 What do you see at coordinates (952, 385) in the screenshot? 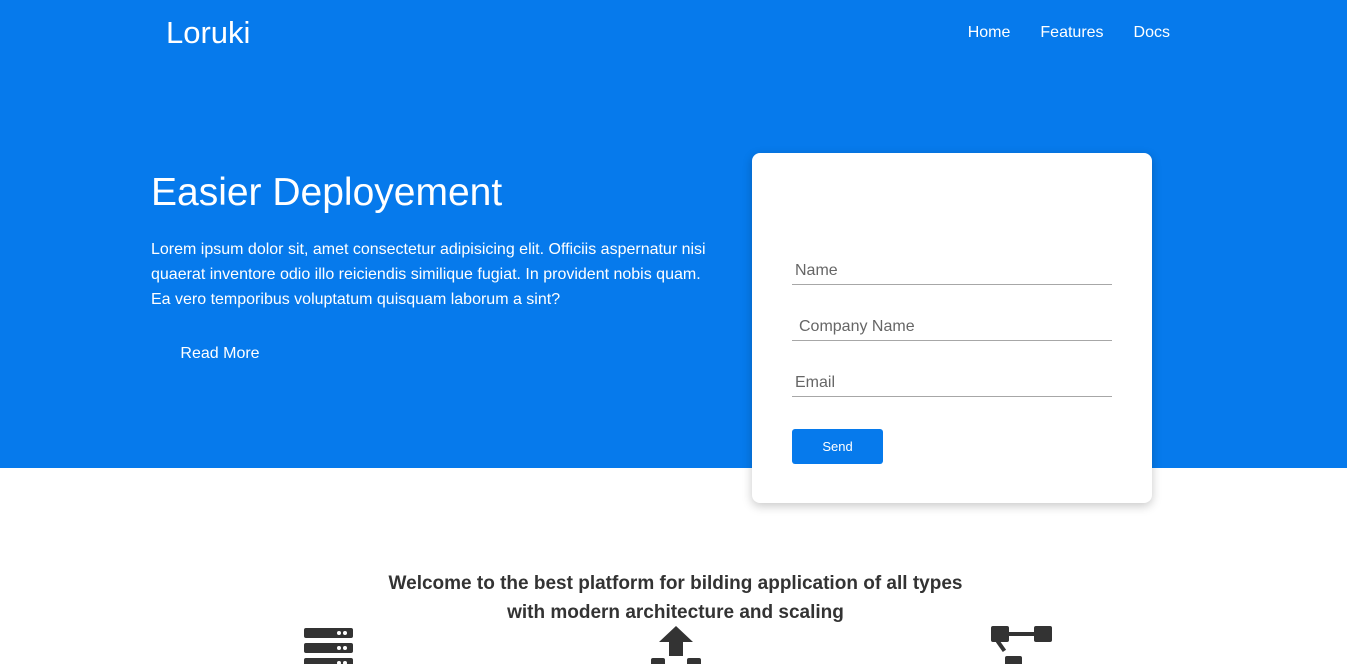
I see `email-input` at bounding box center [952, 385].